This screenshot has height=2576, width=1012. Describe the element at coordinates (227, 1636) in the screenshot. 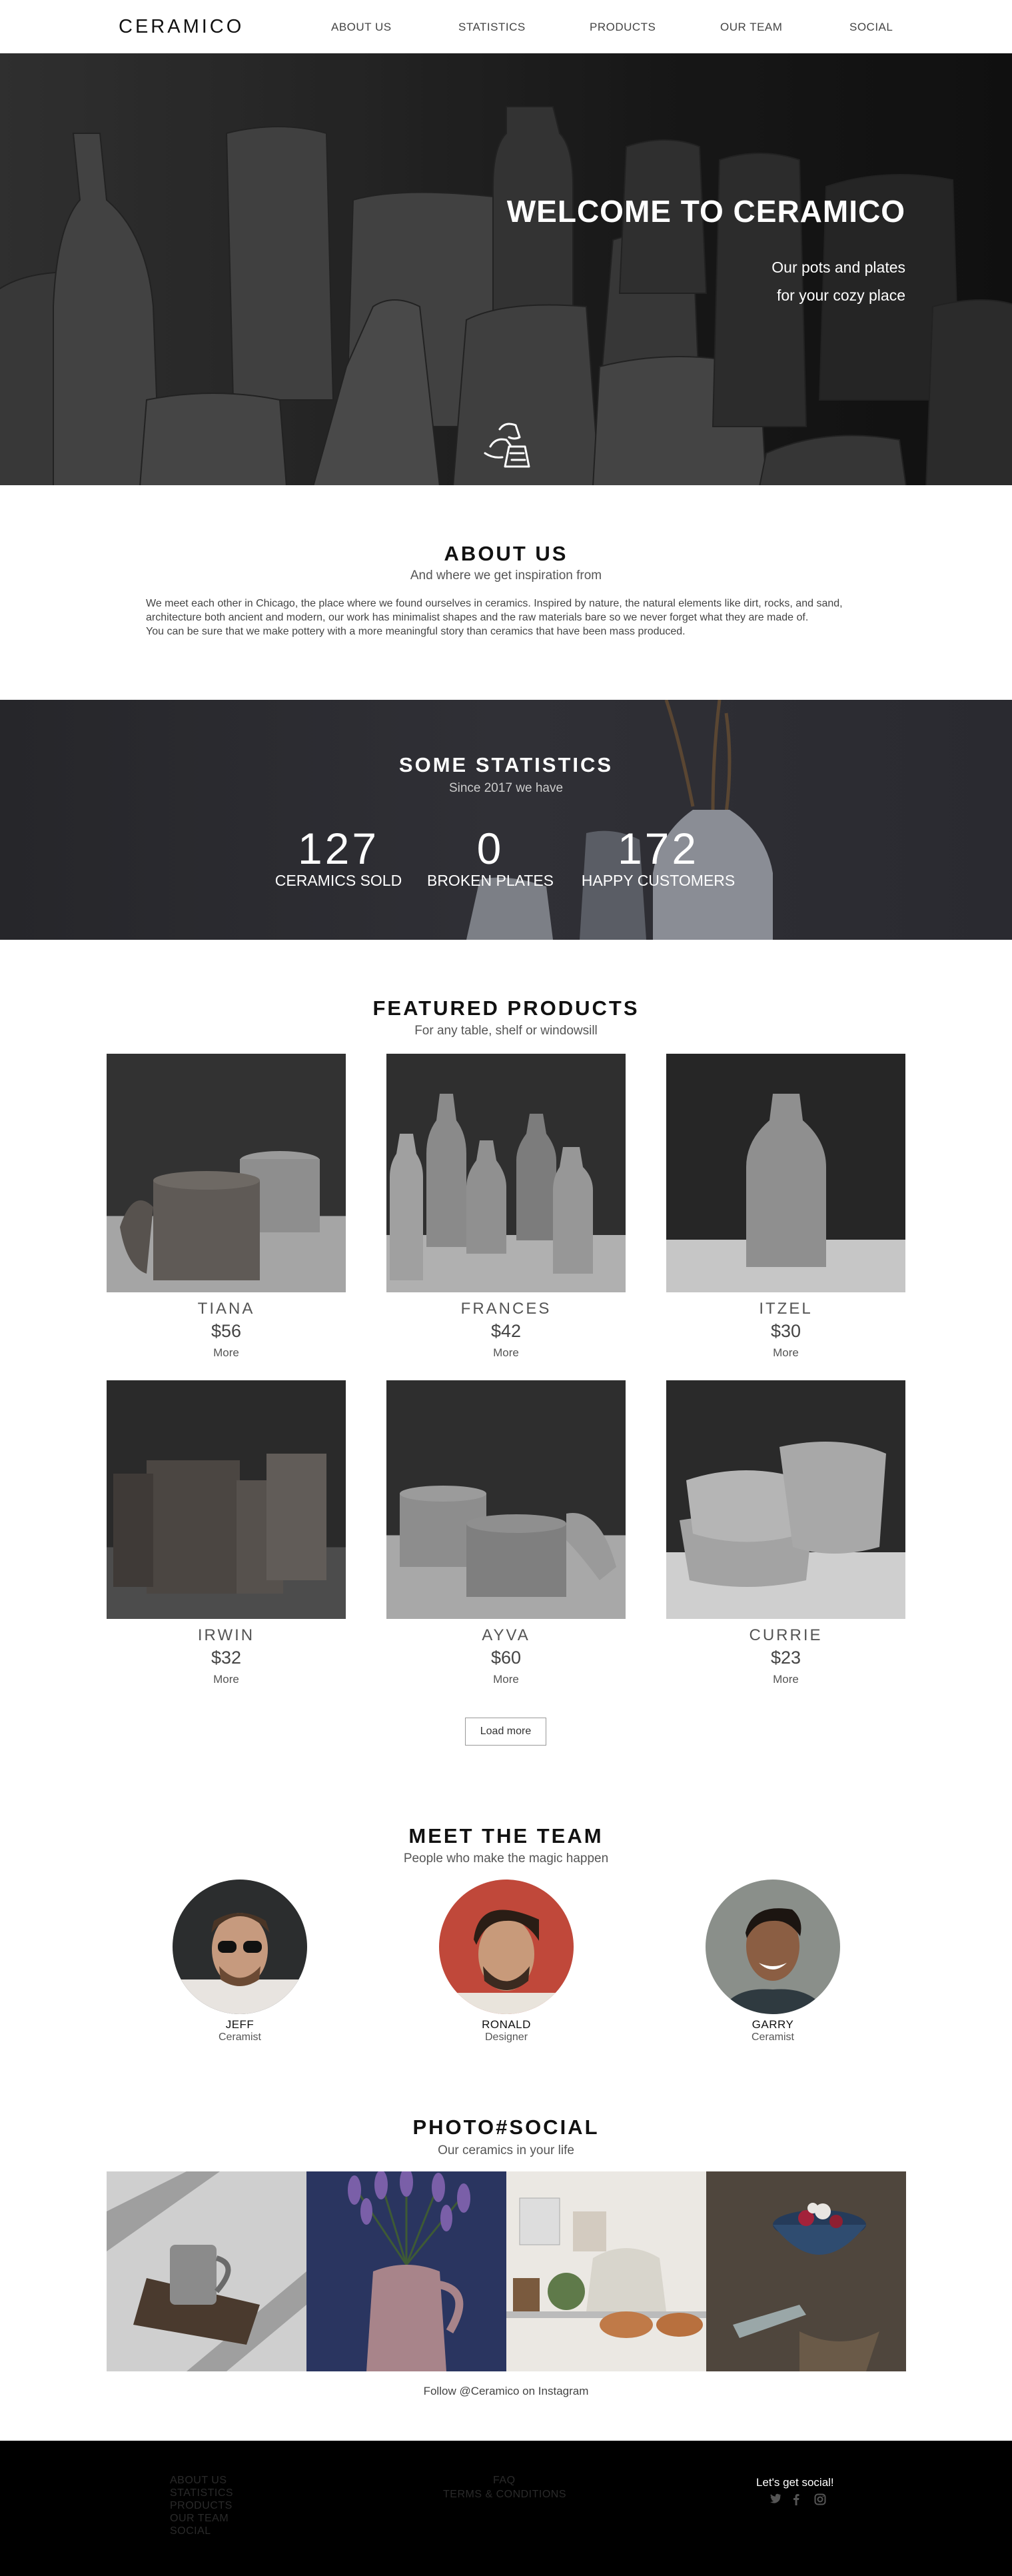

I see `product-name-irwin: IRWIN` at that location.